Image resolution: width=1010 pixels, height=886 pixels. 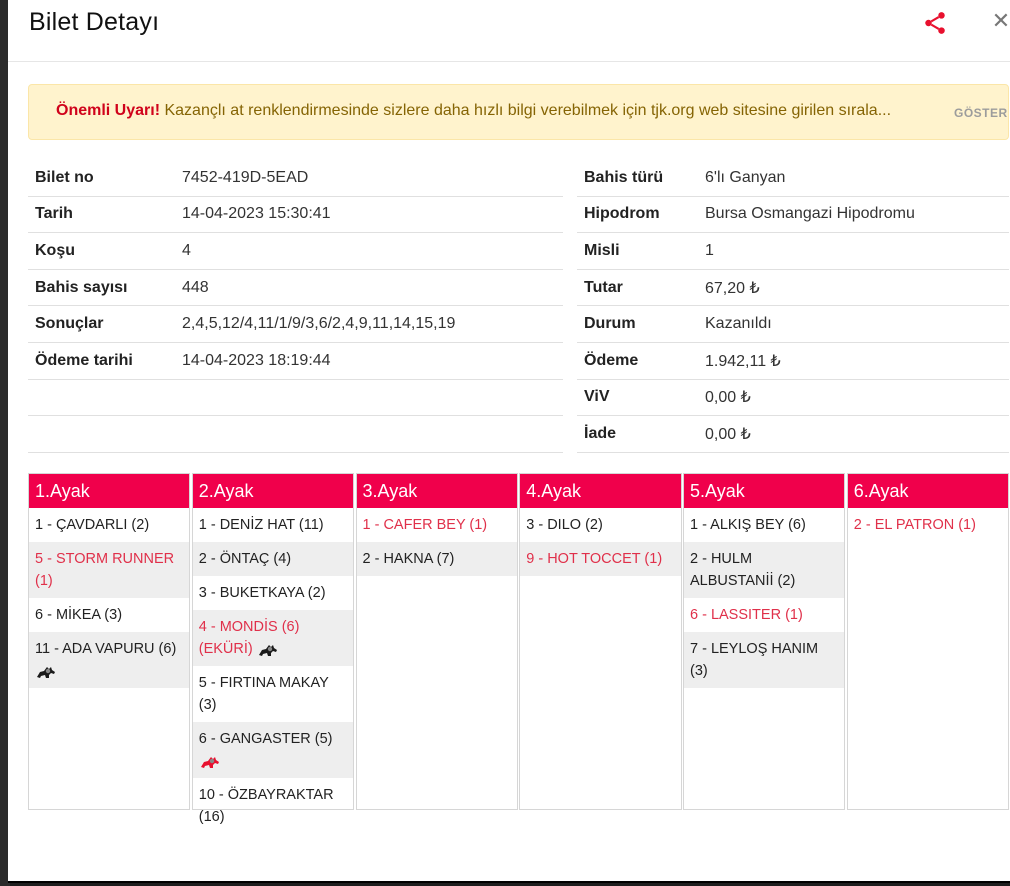 I want to click on runner-item: 3 - BUKETKAYA (2), so click(x=273, y=593).